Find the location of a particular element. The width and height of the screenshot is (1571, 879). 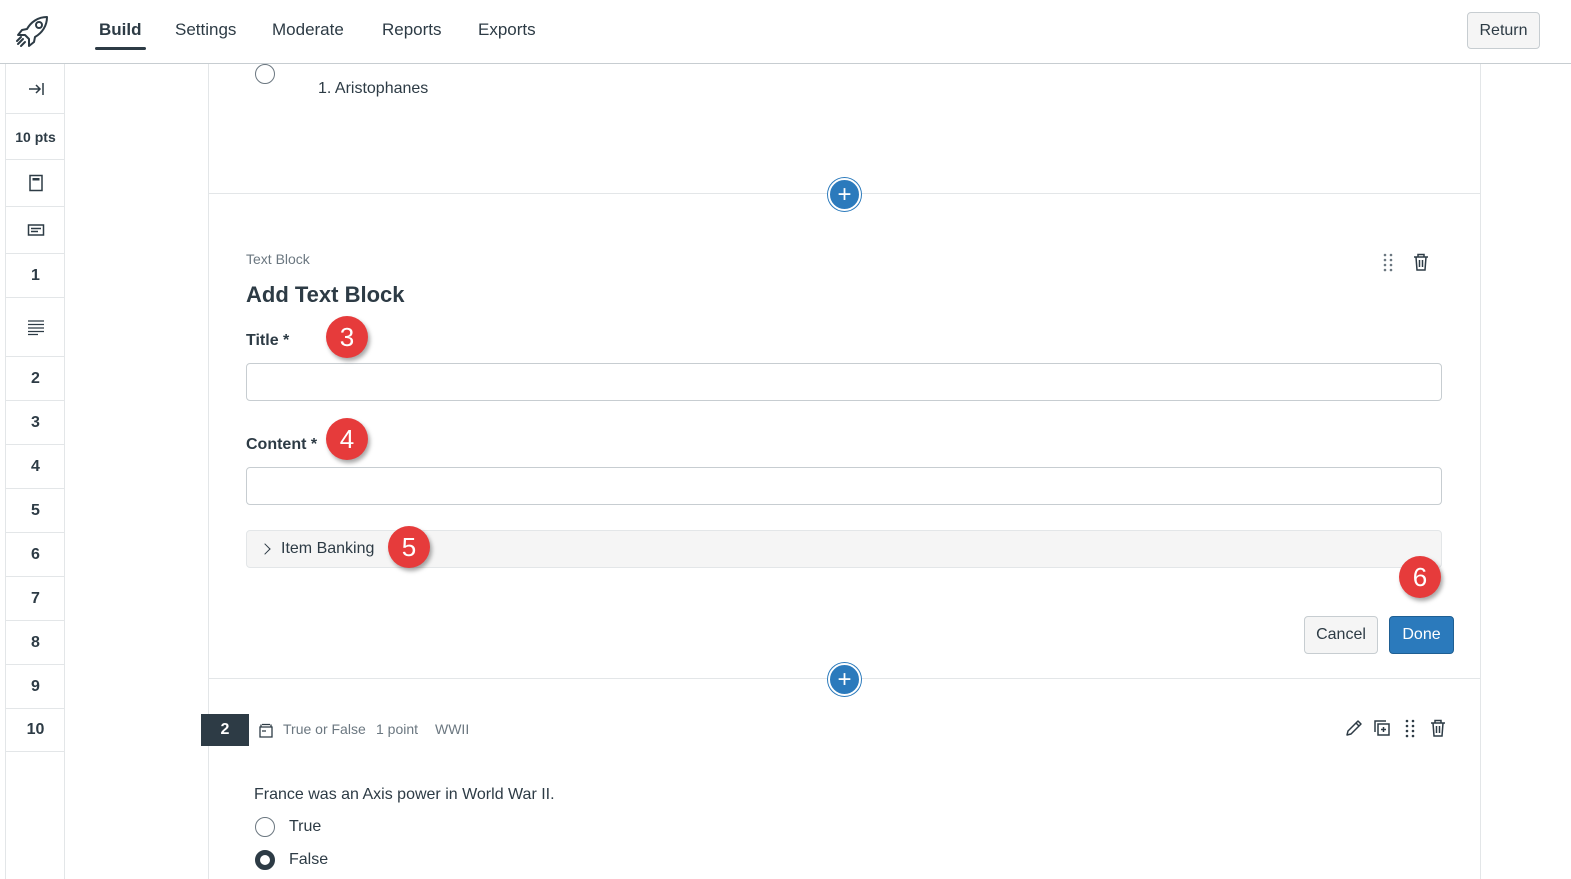

answer-label-true: True is located at coordinates (305, 826).